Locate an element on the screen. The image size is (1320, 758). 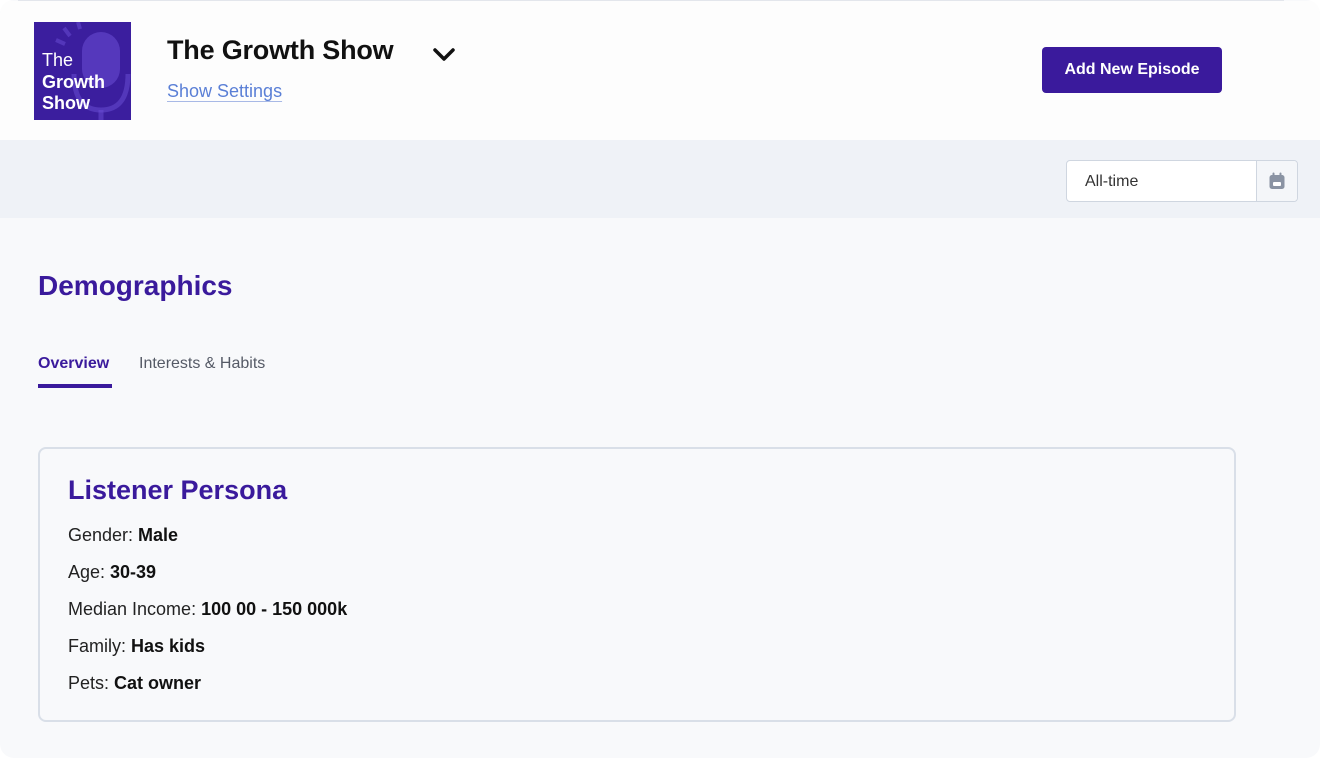
show-cover-art: The Growth Show is located at coordinates (82, 71).